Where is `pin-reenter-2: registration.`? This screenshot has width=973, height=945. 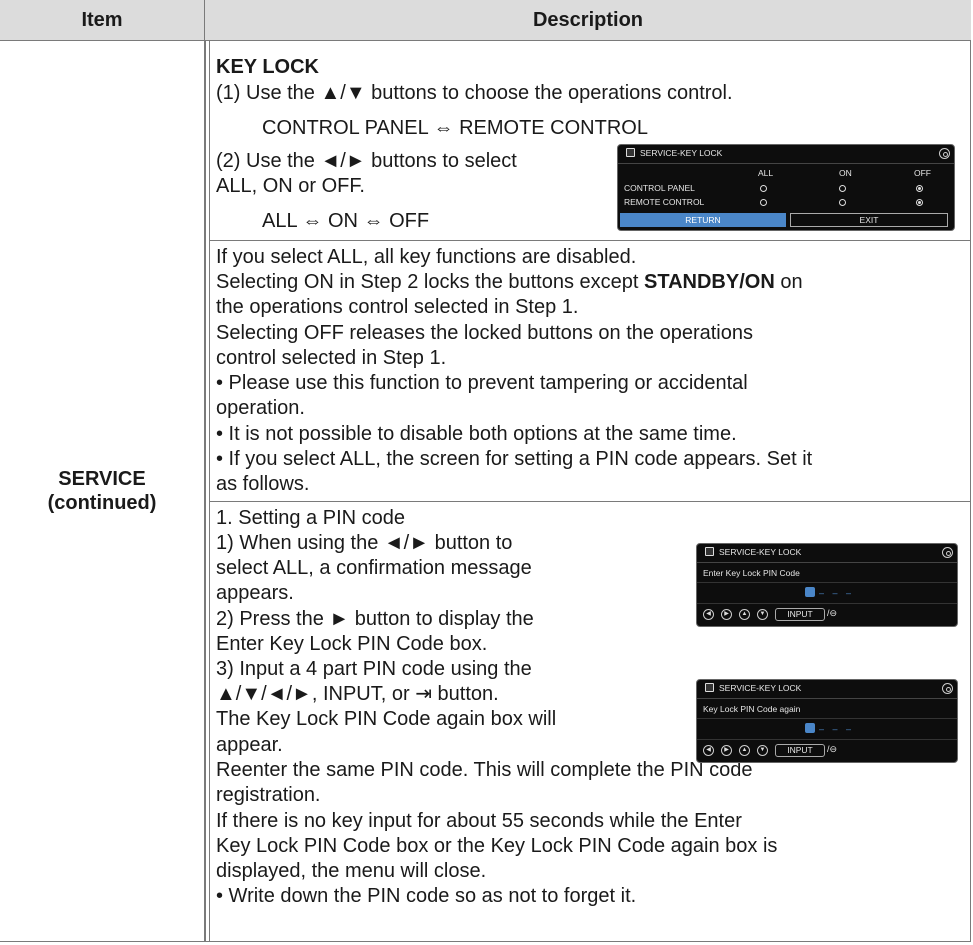 pin-reenter-2: registration. is located at coordinates (268, 795).